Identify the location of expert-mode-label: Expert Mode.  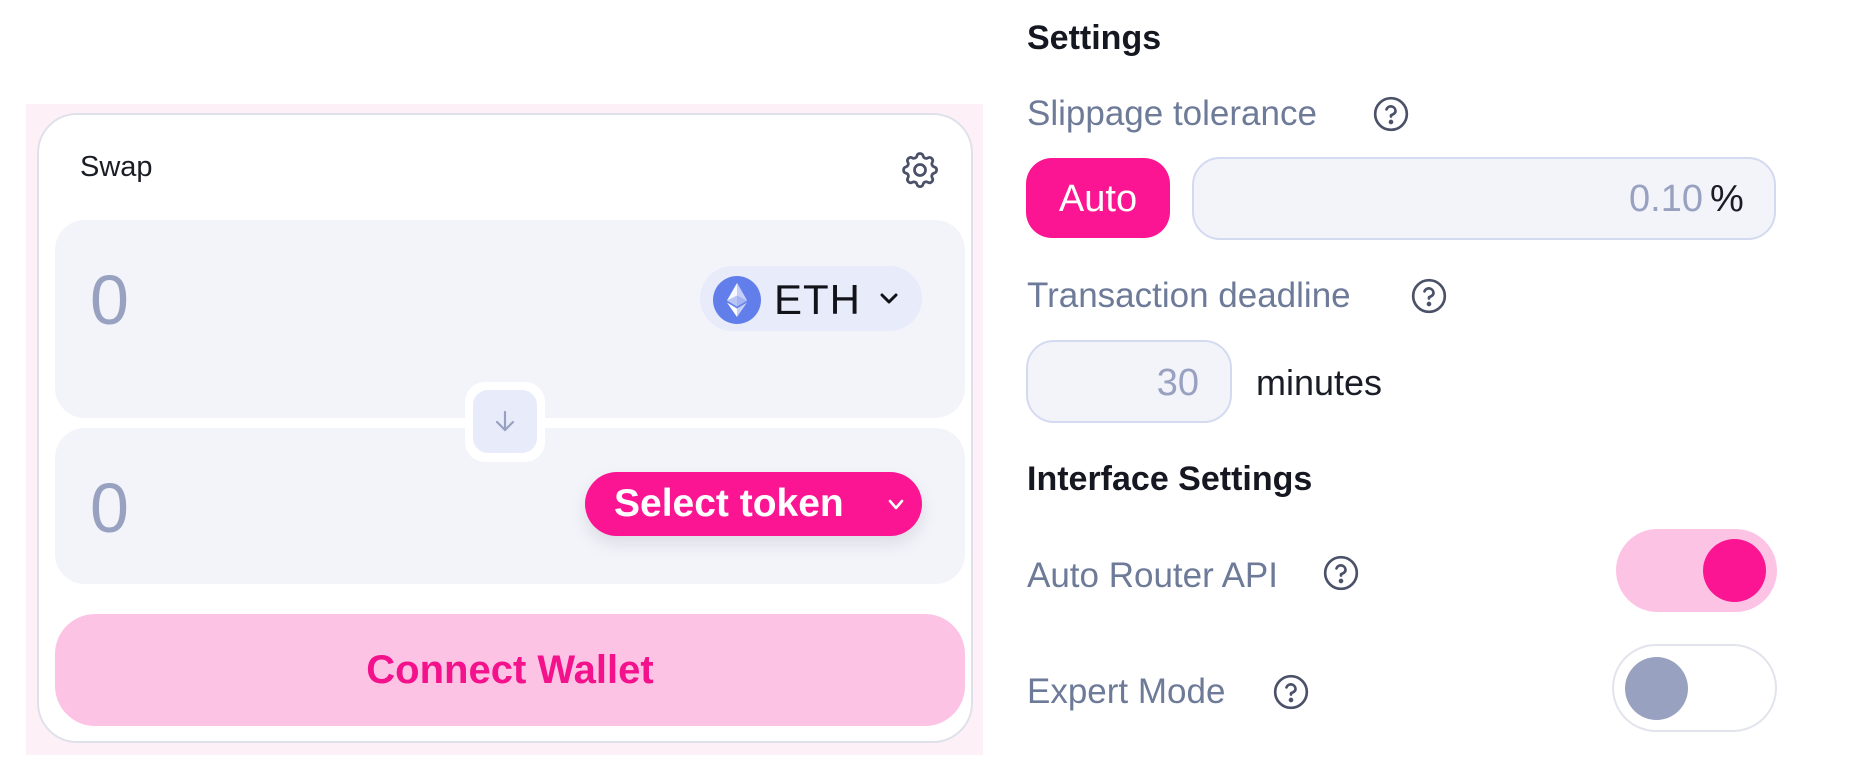
(1126, 691).